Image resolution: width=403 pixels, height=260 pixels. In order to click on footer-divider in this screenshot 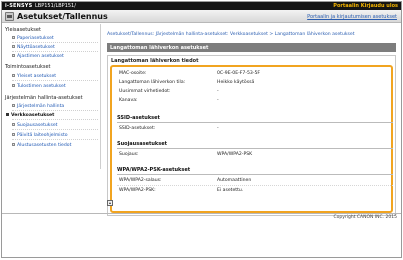, I will do `click(201, 213)`.